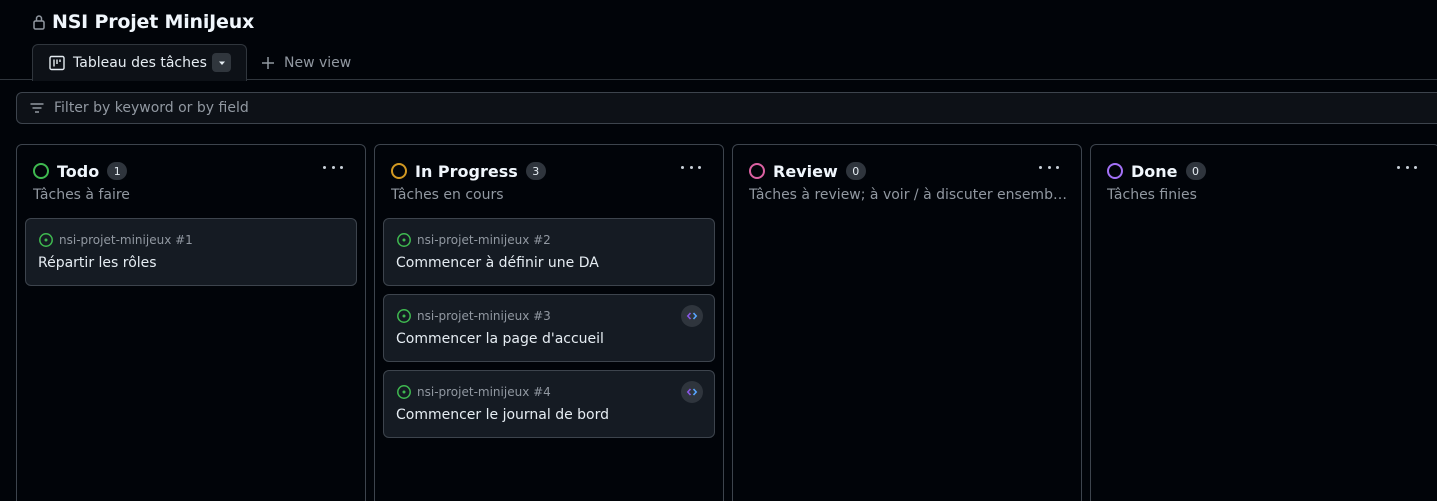 Image resolution: width=1437 pixels, height=501 pixels. What do you see at coordinates (318, 63) in the screenshot?
I see `new-view-label: New view` at bounding box center [318, 63].